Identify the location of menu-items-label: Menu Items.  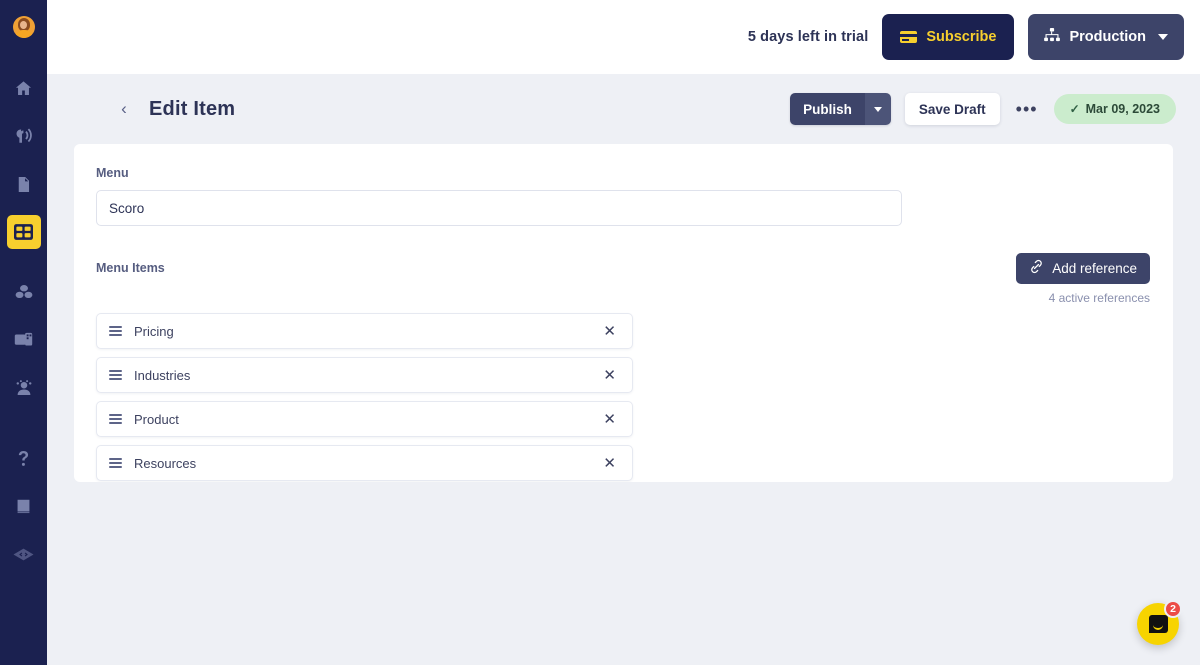
(130, 268).